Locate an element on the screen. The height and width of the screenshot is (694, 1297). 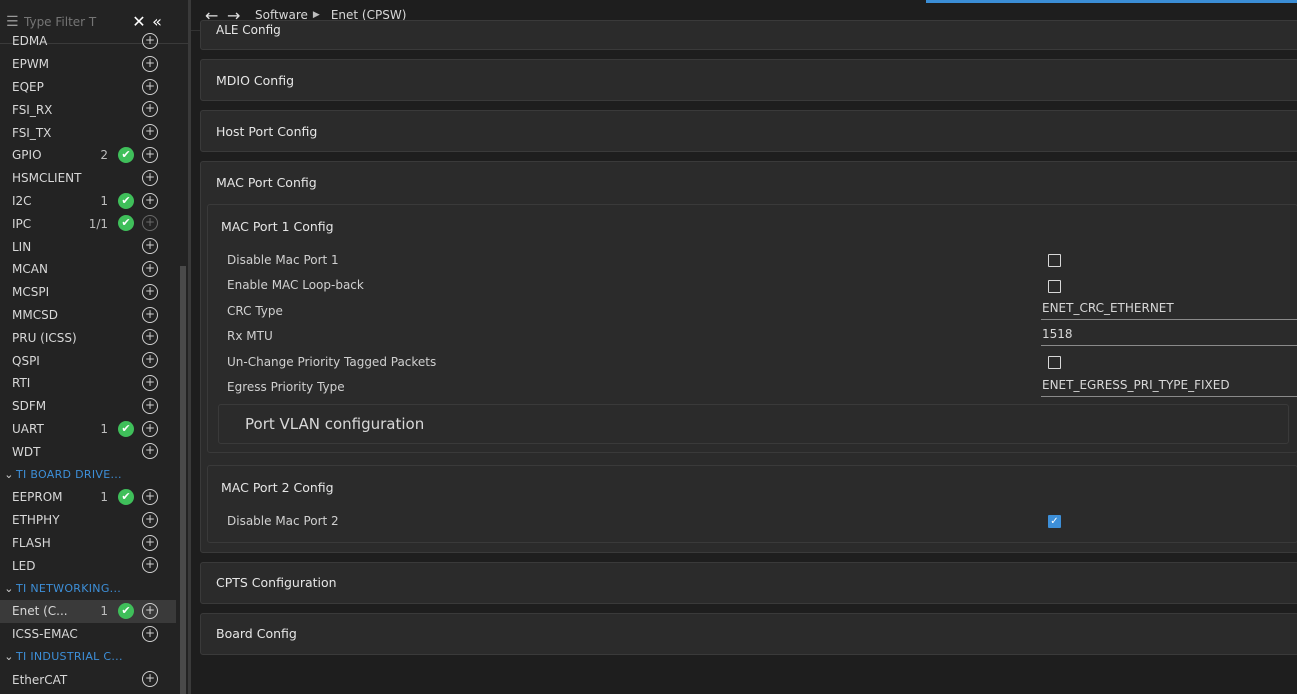
subpanel-title: MAC Port 2 Config is located at coordinates (752, 487).